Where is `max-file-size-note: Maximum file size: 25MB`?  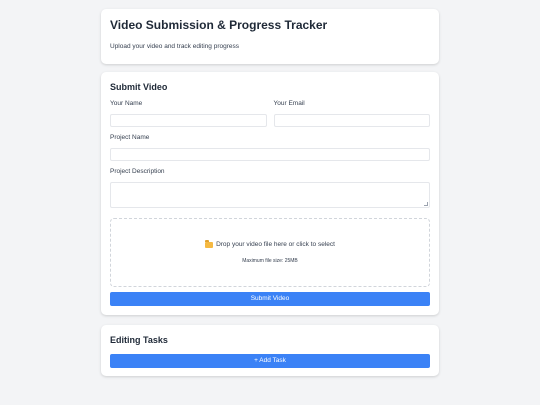 max-file-size-note: Maximum file size: 25MB is located at coordinates (270, 261).